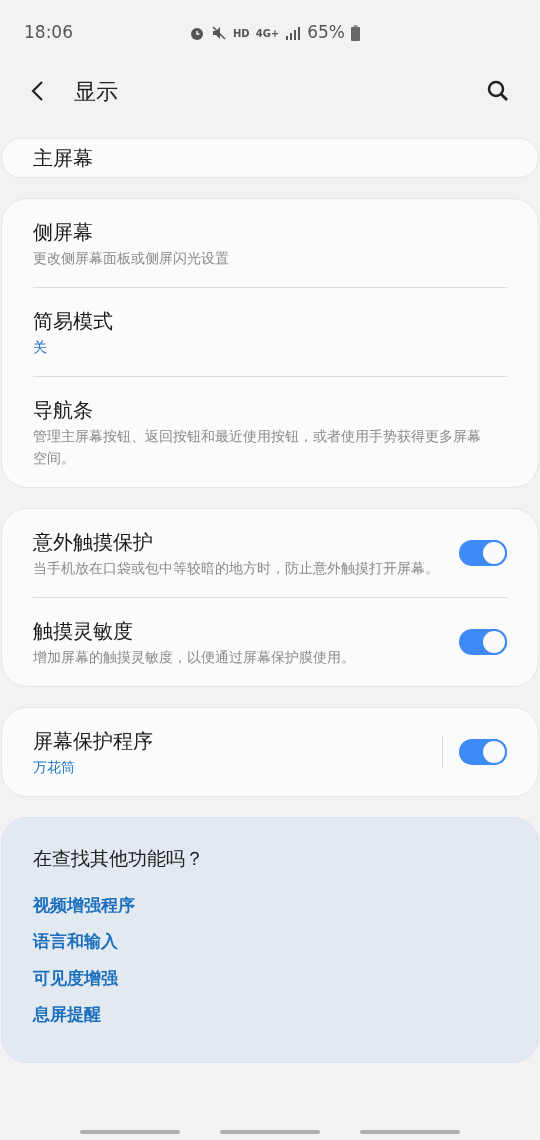 The width and height of the screenshot is (540, 1140). Describe the element at coordinates (84, 905) in the screenshot. I see `suggestion-link: 视频增强程序` at that location.